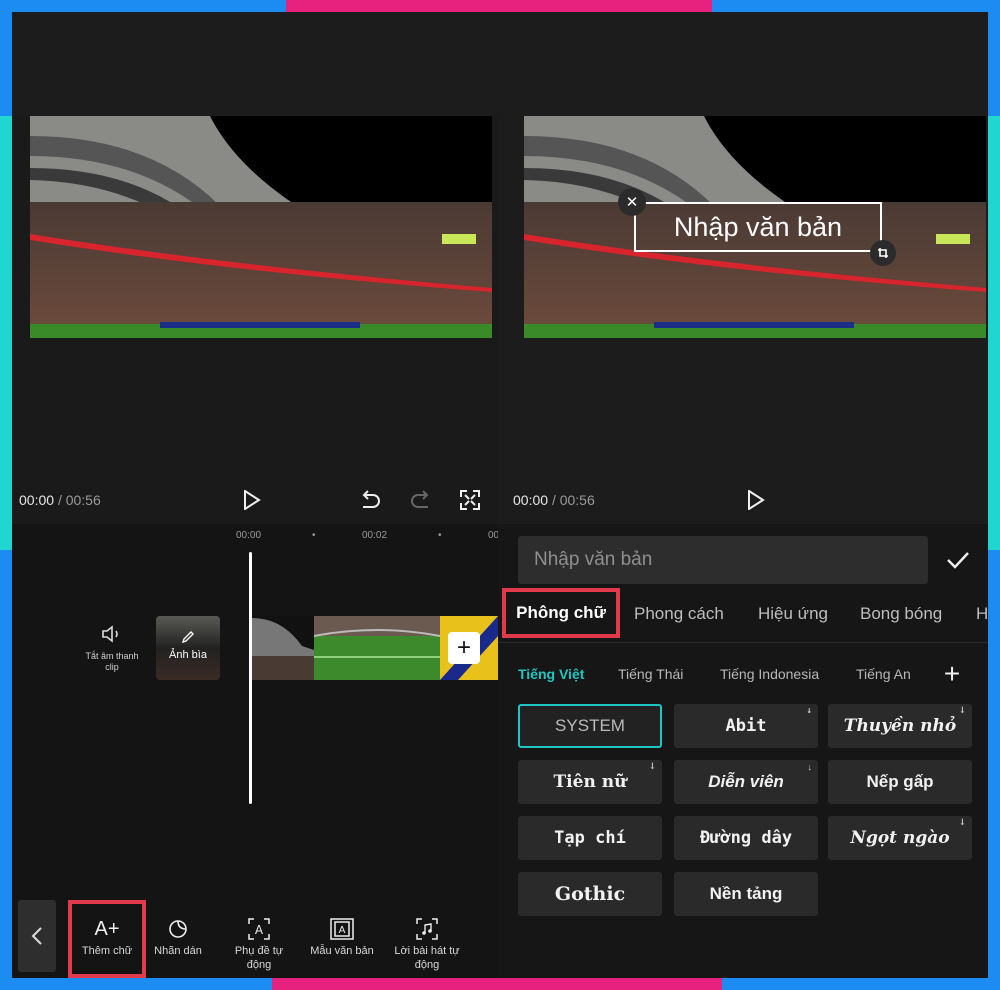 The width and height of the screenshot is (1000, 990). I want to click on font-ngot-ngao: Ngọt ngào ↓, so click(900, 838).